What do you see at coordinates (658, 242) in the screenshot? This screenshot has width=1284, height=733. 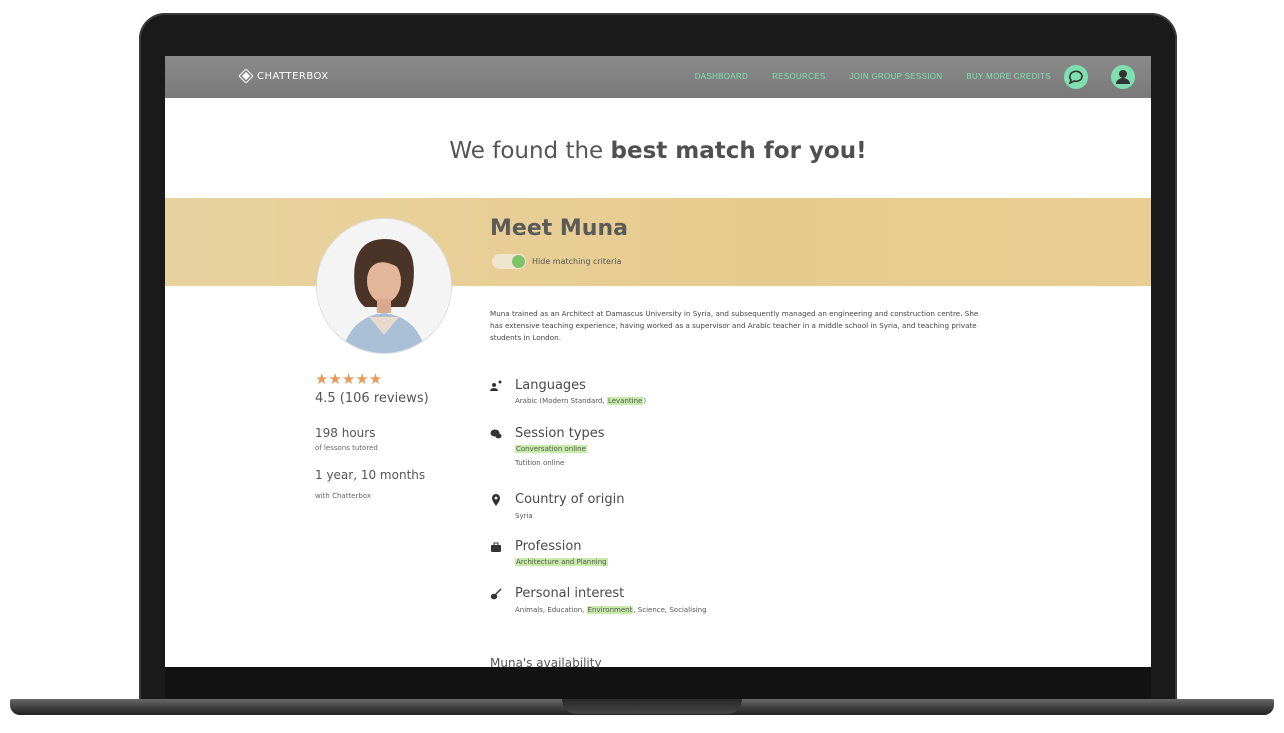 I see `profile-band` at bounding box center [658, 242].